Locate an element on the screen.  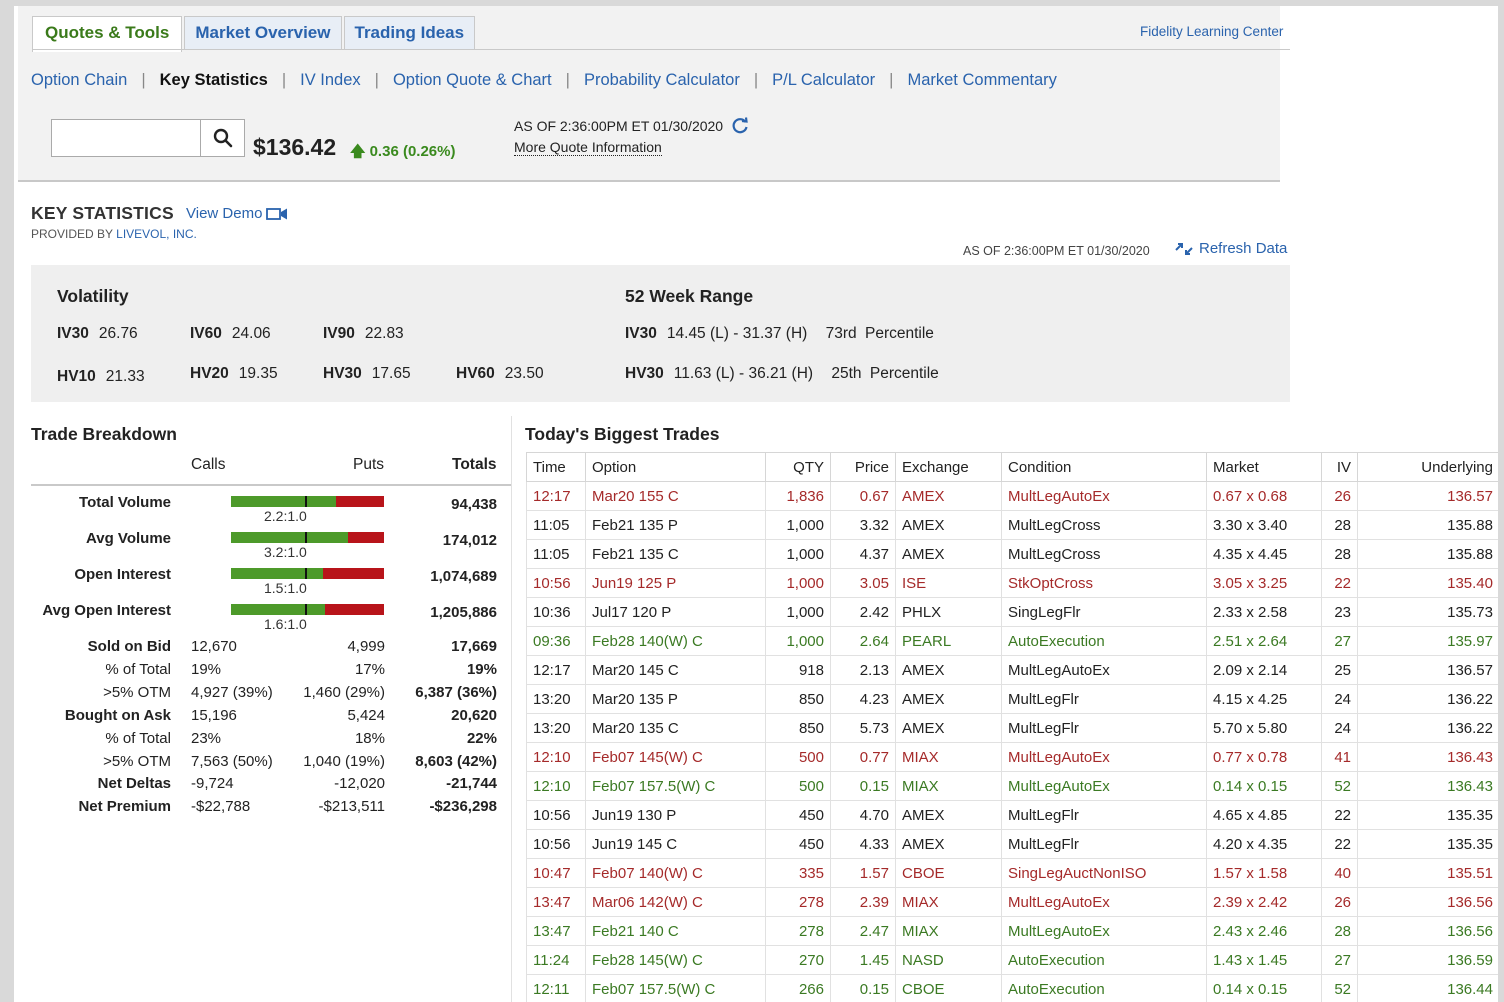
col-market: Market is located at coordinates (1264, 467).